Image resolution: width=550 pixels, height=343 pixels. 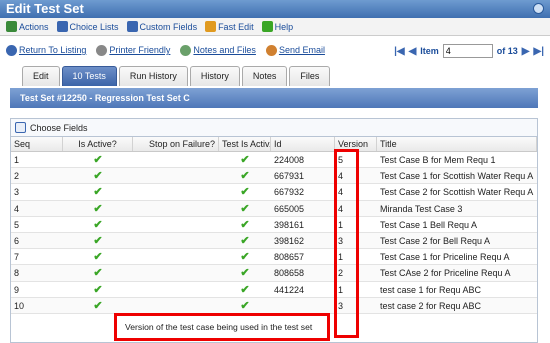 I want to click on choose-fields-button: Choose Fields, so click(x=274, y=128).